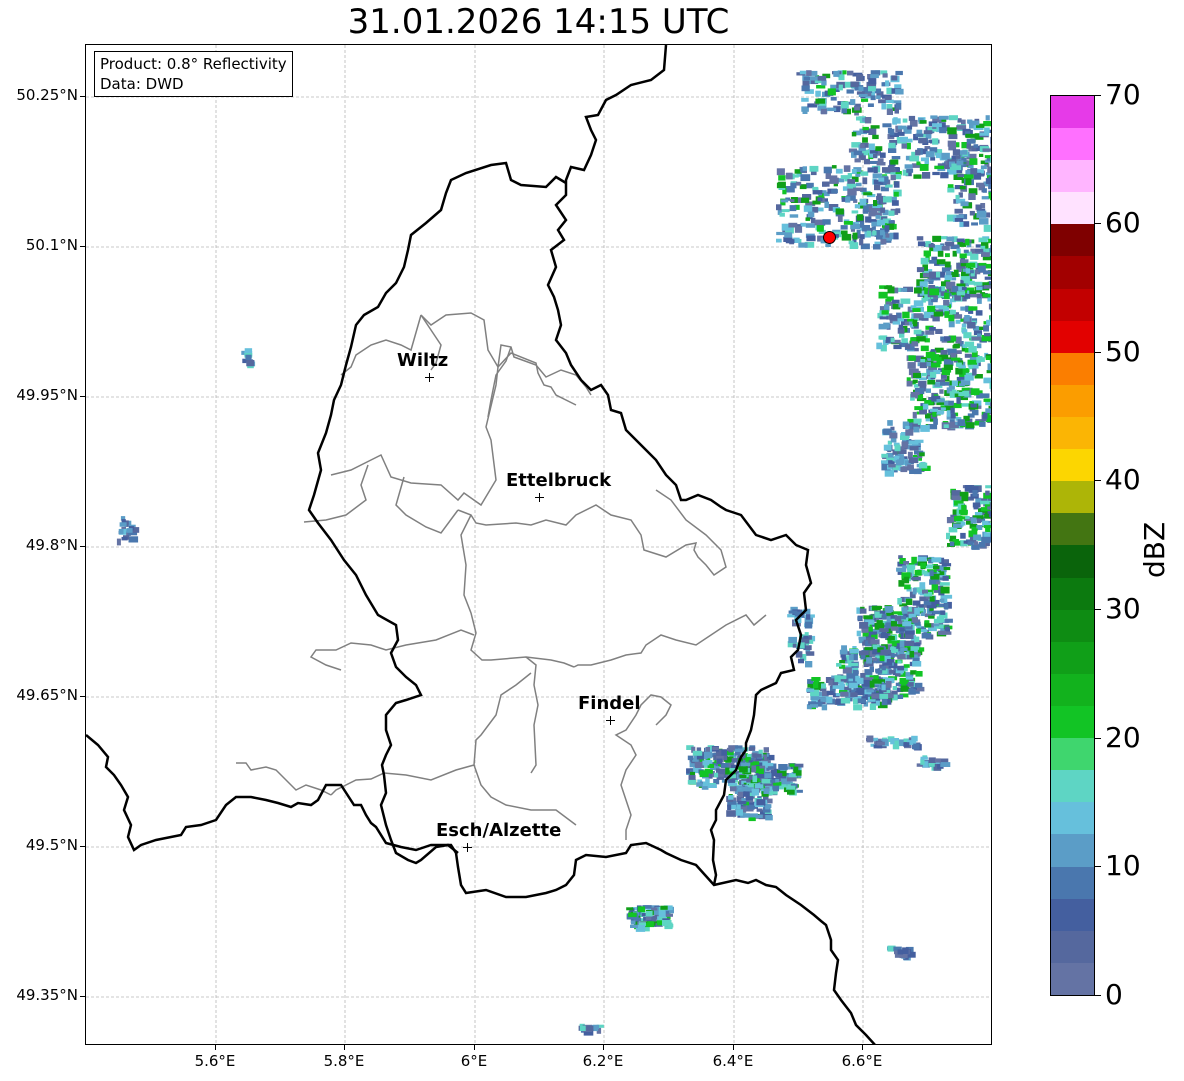 Image resolution: width=1184 pixels, height=1081 pixels. I want to click on radar-site-marker, so click(829, 237).